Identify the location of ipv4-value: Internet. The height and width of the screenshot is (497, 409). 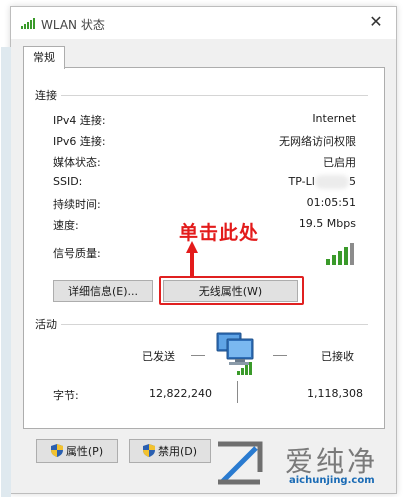
(334, 118).